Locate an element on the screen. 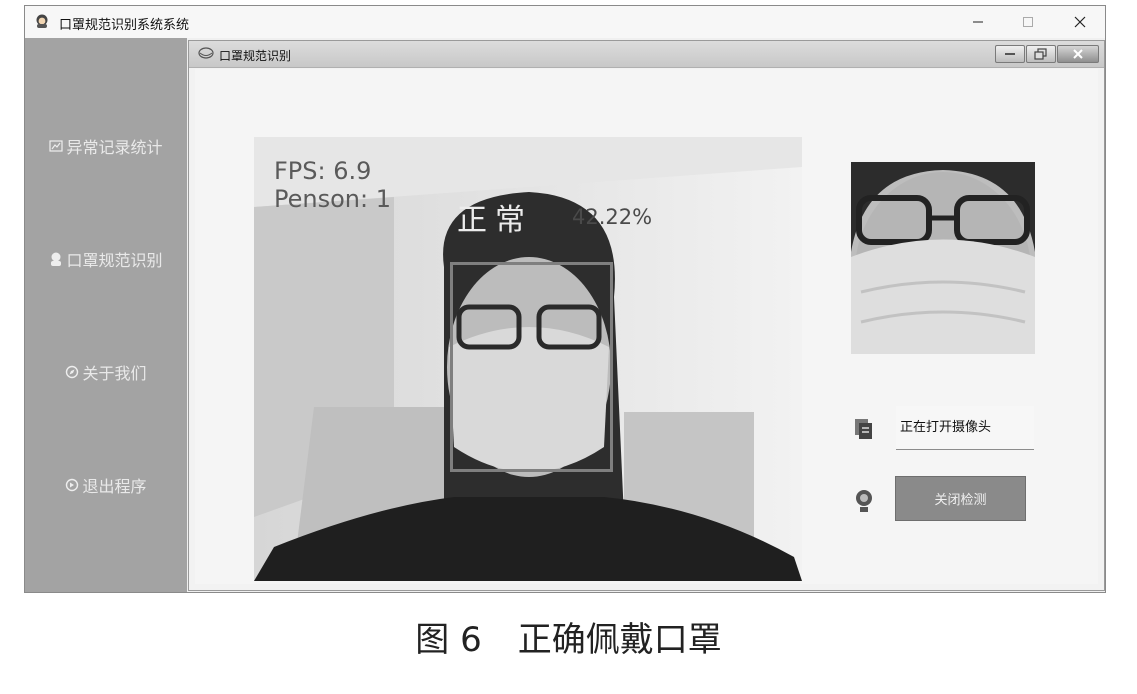 The width and height of the screenshot is (1137, 694). sidebar-item-about: 关于我们 is located at coordinates (106, 372).